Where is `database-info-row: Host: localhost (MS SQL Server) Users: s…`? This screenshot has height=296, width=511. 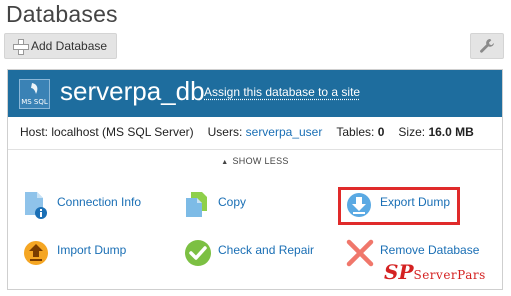 database-info-row: Host: localhost (MS SQL Server) Users: s… is located at coordinates (247, 132).